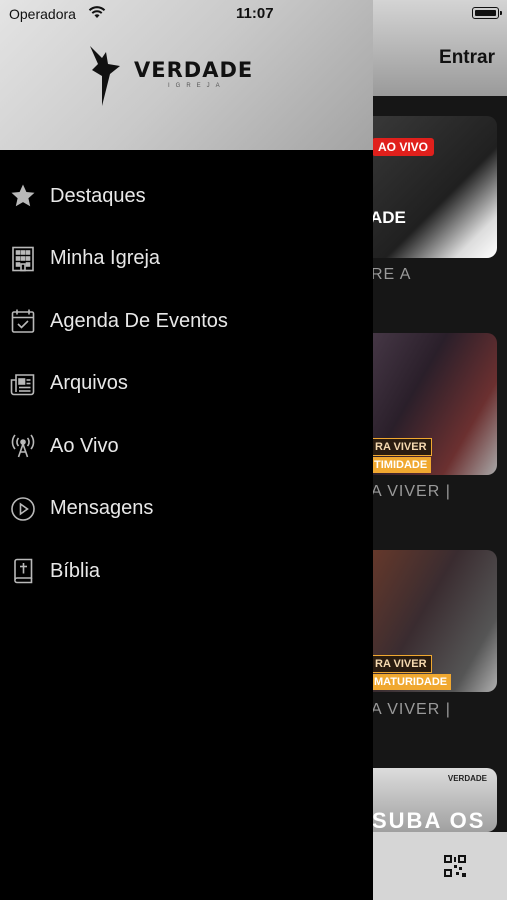  I want to click on status-bar: Operadora 11:07, so click(253, 13).